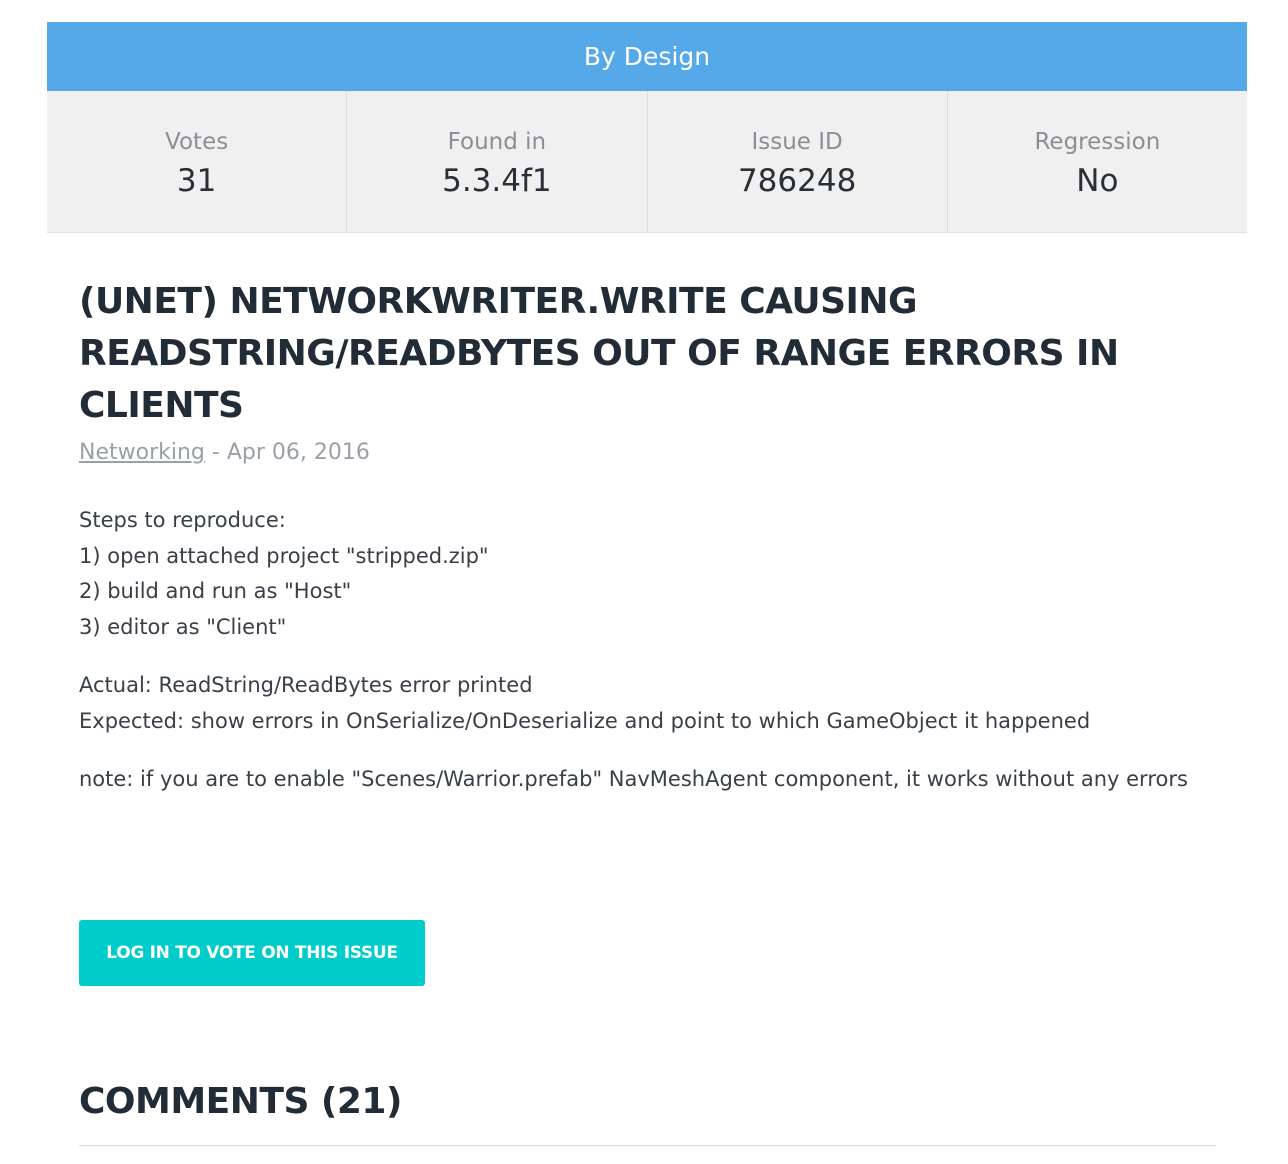 The image size is (1288, 1164). Describe the element at coordinates (498, 301) in the screenshot. I see `issue-title-line: (UNET) NETWORKWRITER.WRITE CAUSING` at that location.